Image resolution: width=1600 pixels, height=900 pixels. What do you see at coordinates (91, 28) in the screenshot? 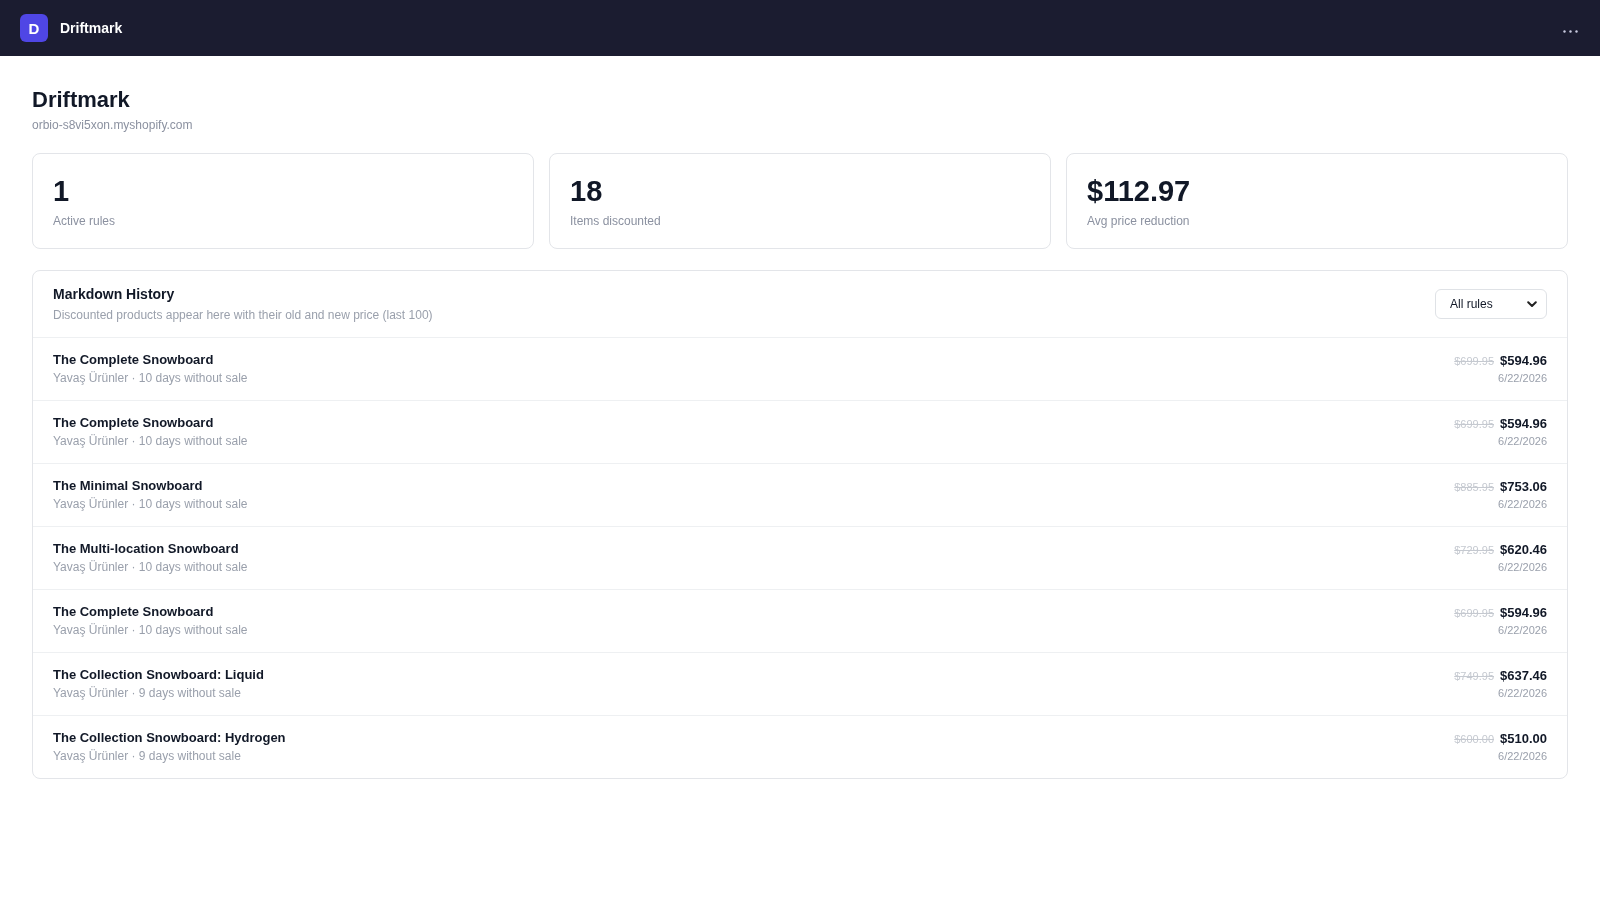
I see `app-name: Driftmark` at bounding box center [91, 28].